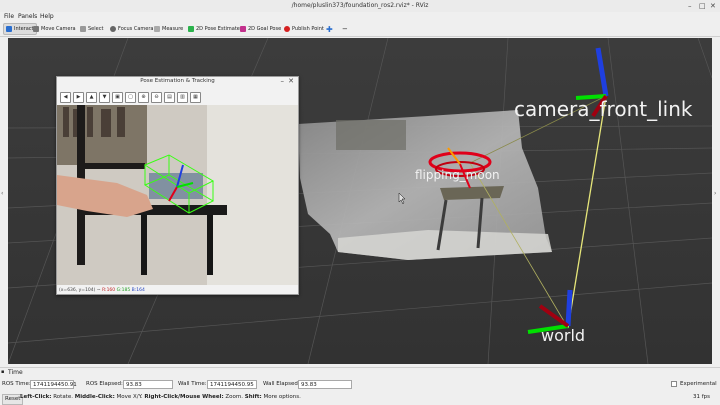  I want to click on experimental-checkbox, so click(674, 384).